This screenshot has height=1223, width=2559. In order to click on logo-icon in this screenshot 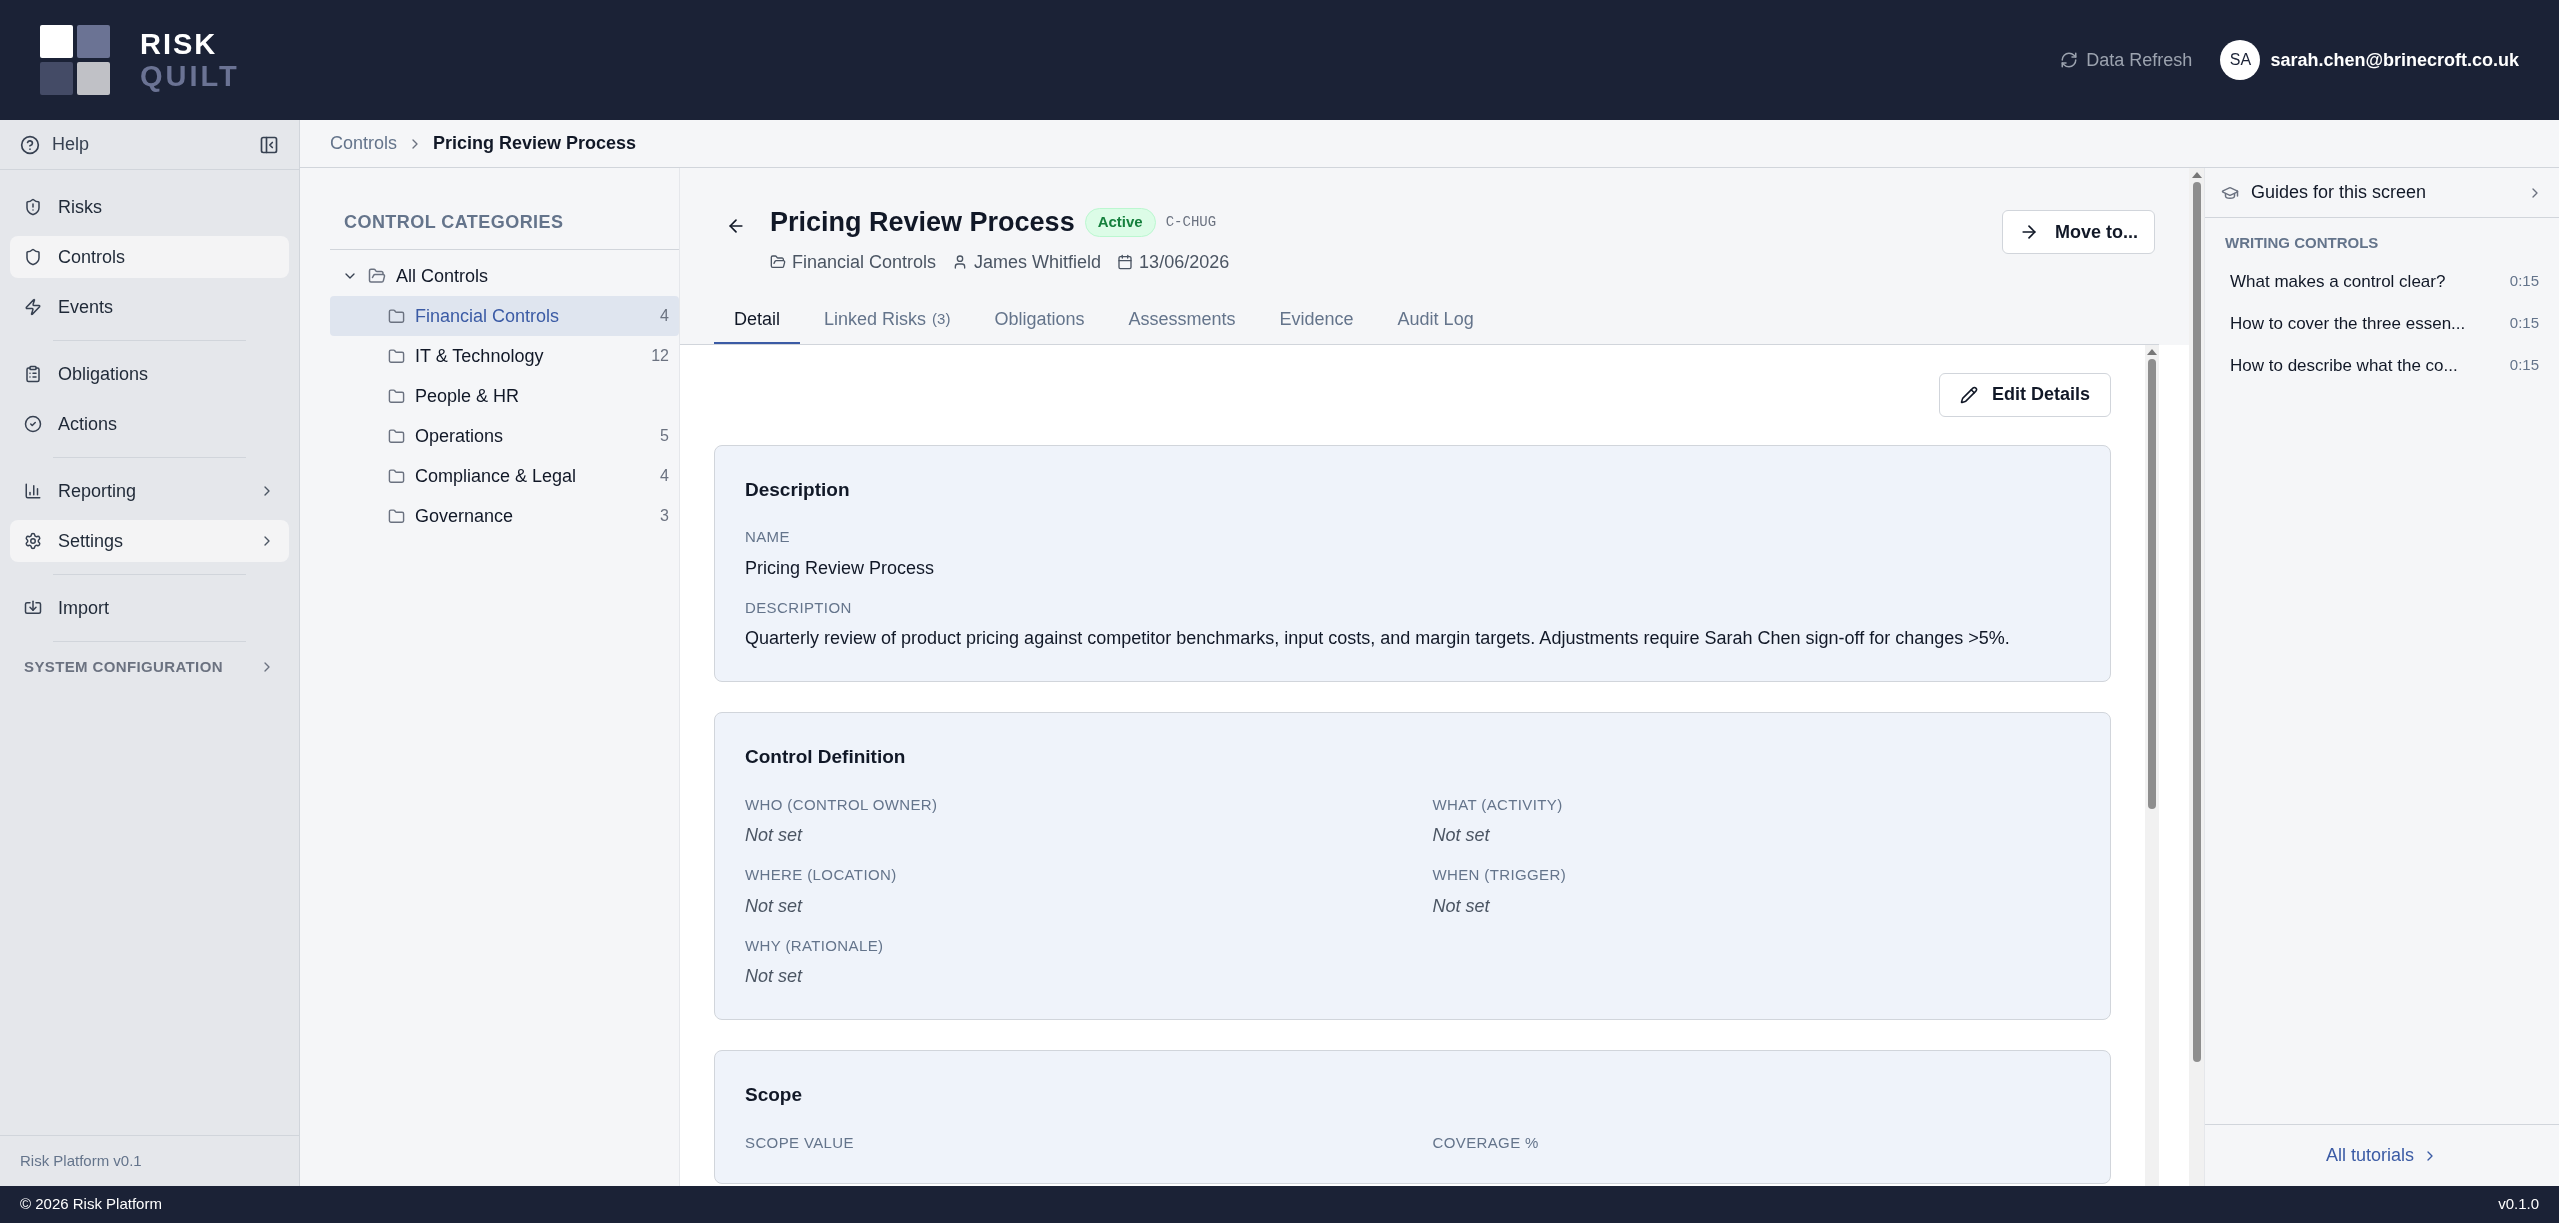, I will do `click(75, 60)`.